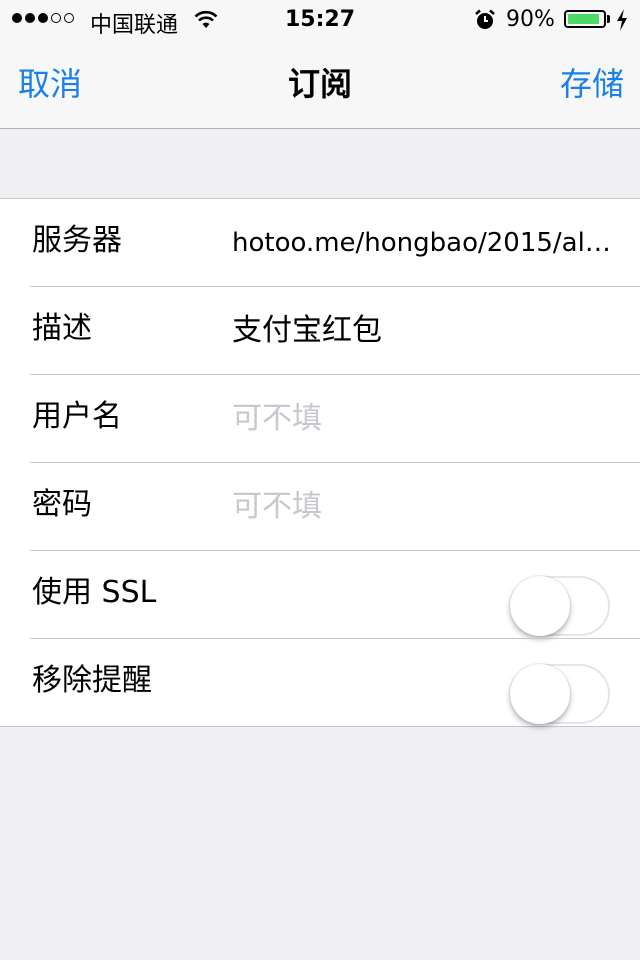 Image resolution: width=640 pixels, height=960 pixels. What do you see at coordinates (530, 19) in the screenshot?
I see `battery-percent: 90%` at bounding box center [530, 19].